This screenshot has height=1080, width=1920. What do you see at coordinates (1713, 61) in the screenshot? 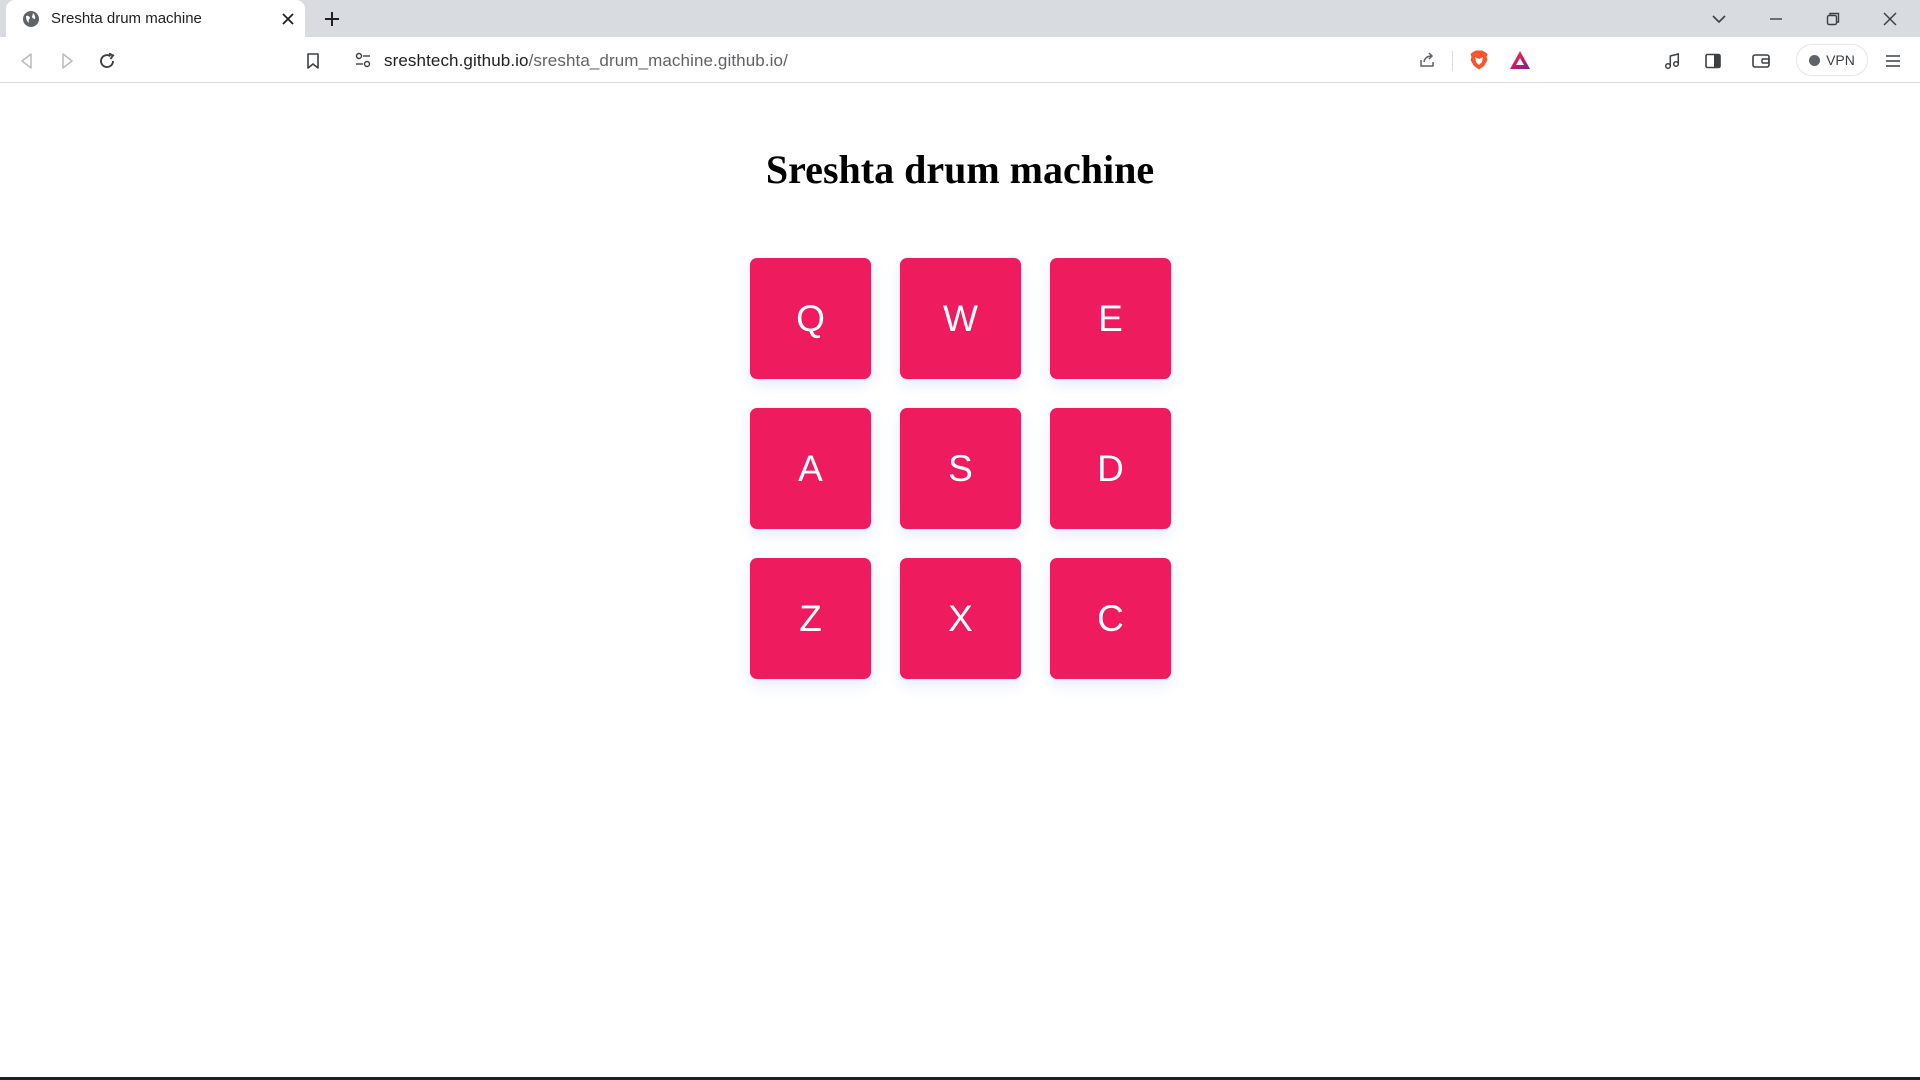
I see `sidebar-icon` at bounding box center [1713, 61].